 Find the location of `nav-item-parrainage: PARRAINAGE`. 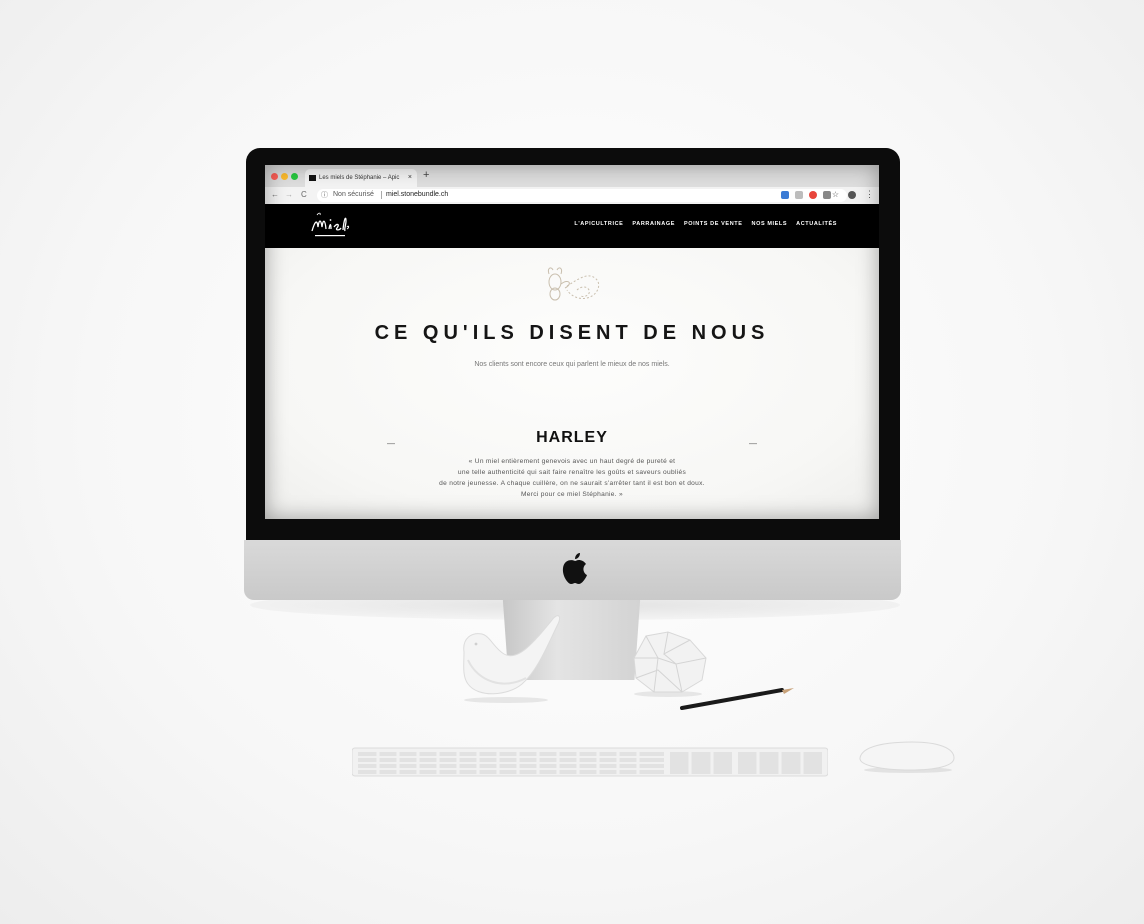

nav-item-parrainage: PARRAINAGE is located at coordinates (653, 224).